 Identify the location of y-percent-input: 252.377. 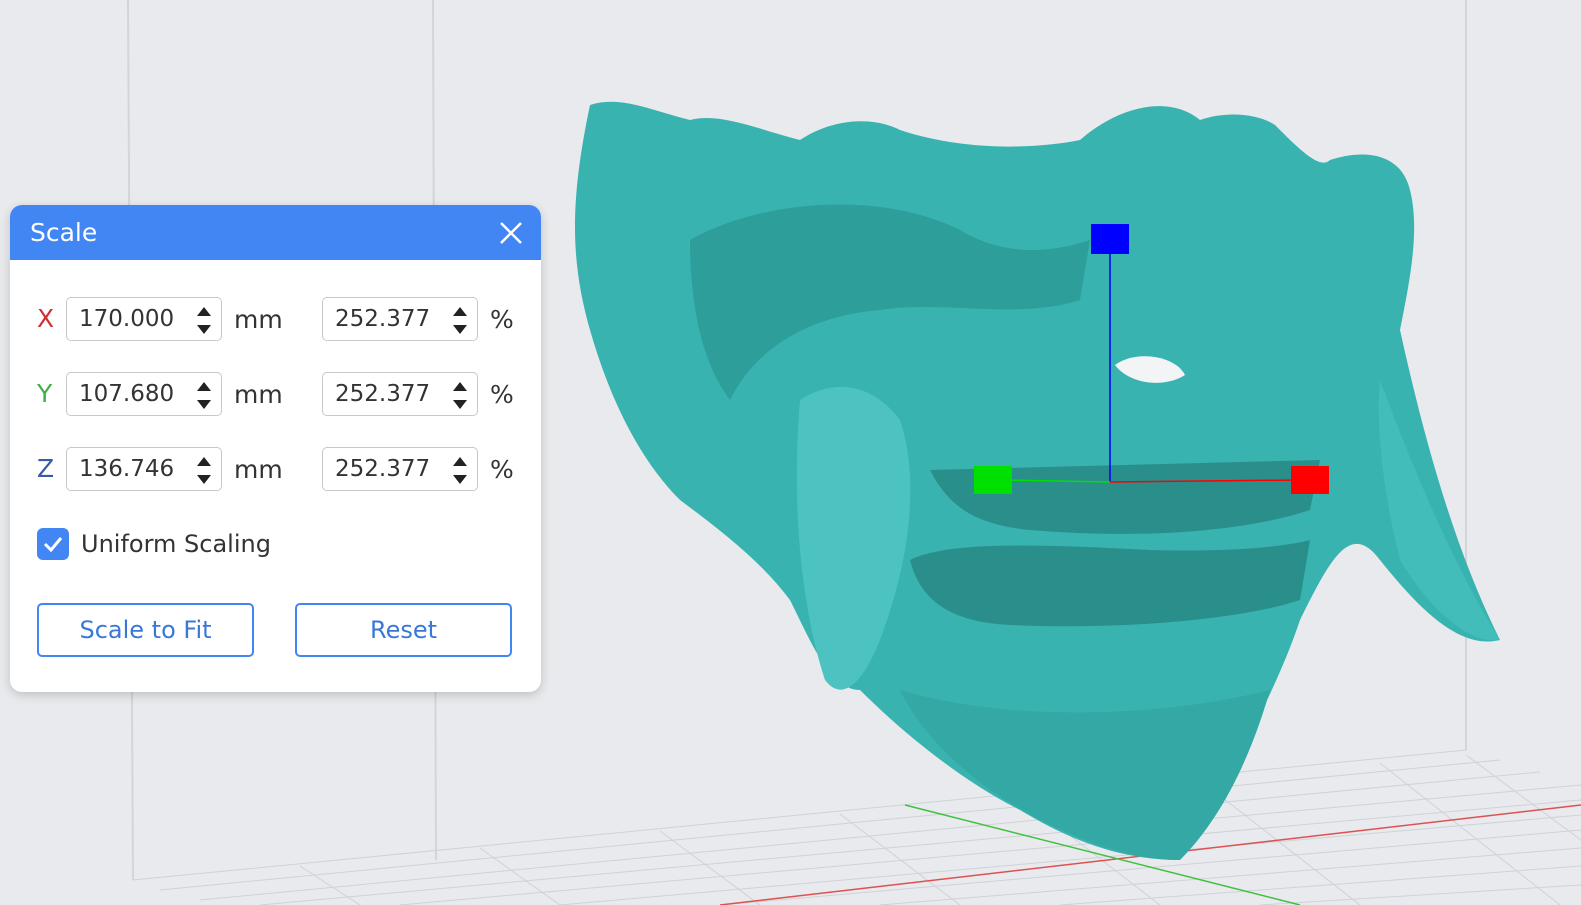
(400, 394).